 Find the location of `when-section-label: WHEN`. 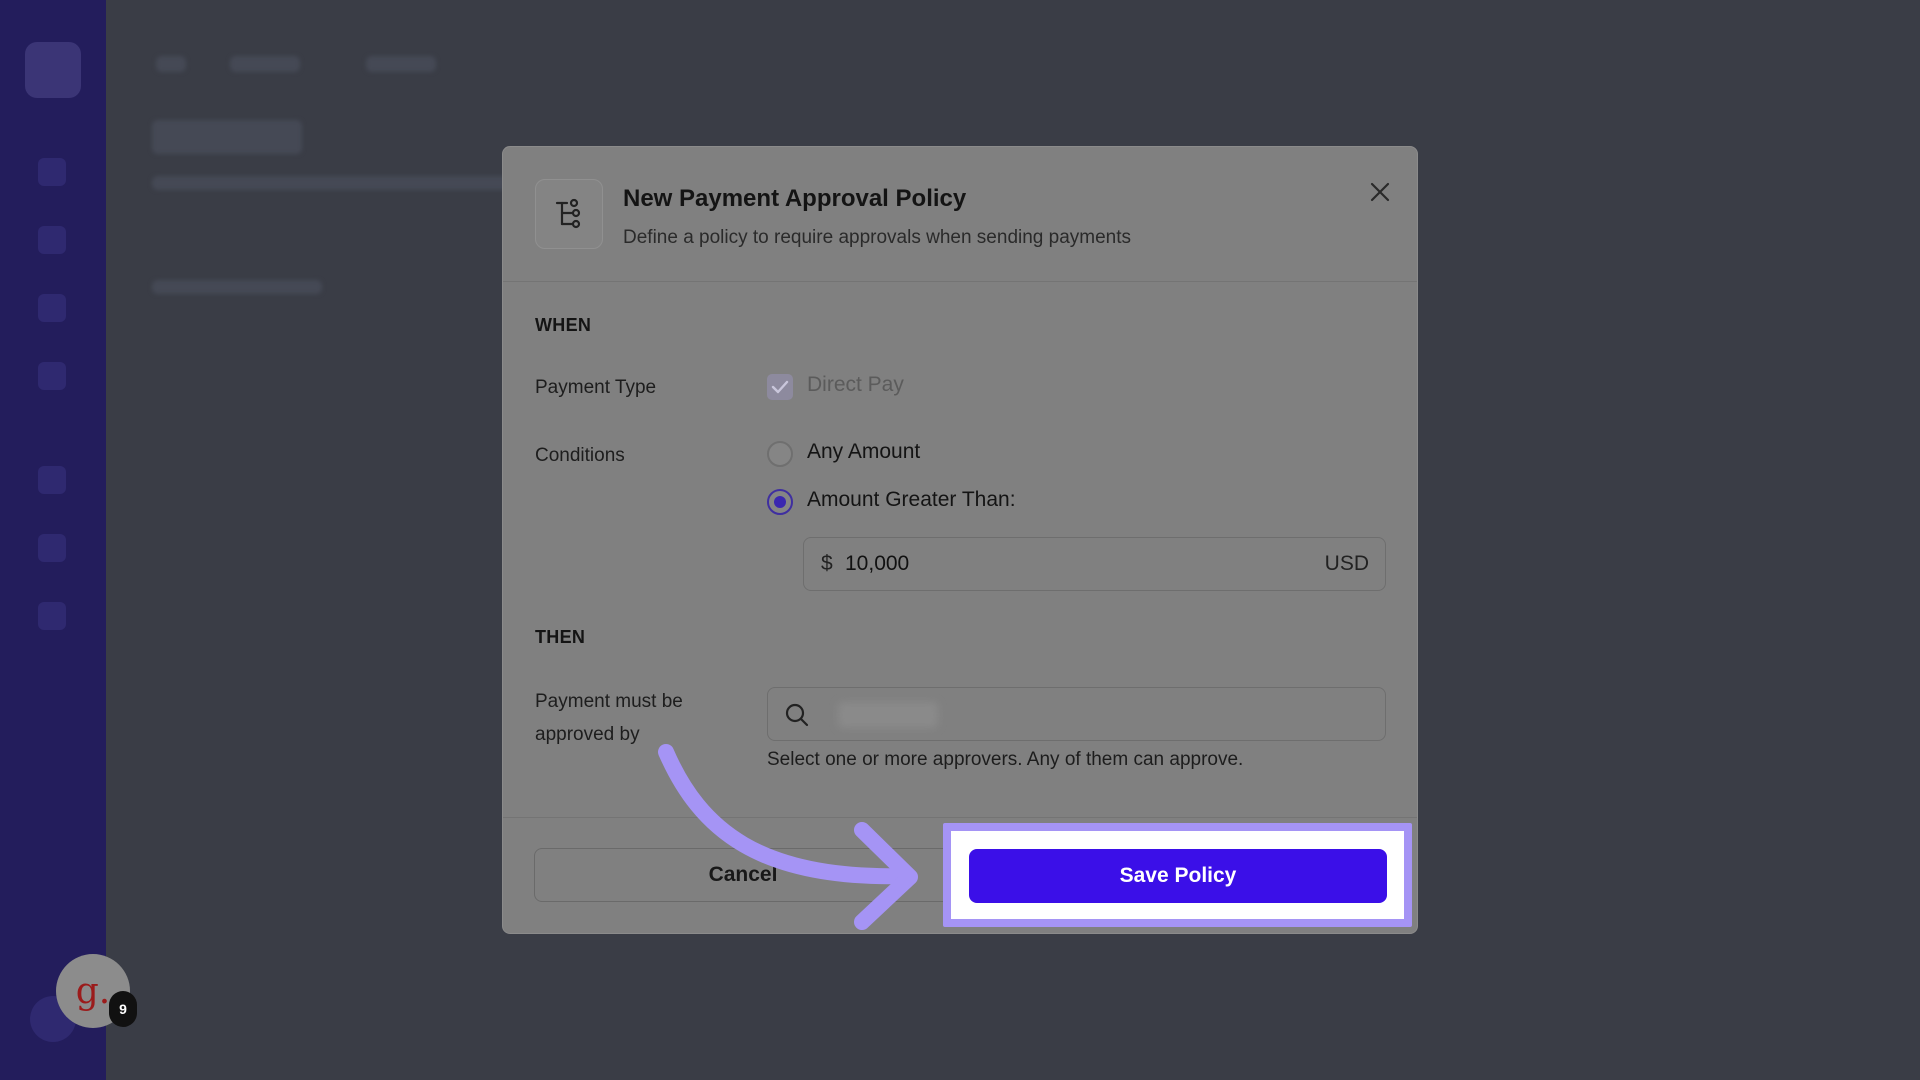

when-section-label: WHEN is located at coordinates (563, 325).